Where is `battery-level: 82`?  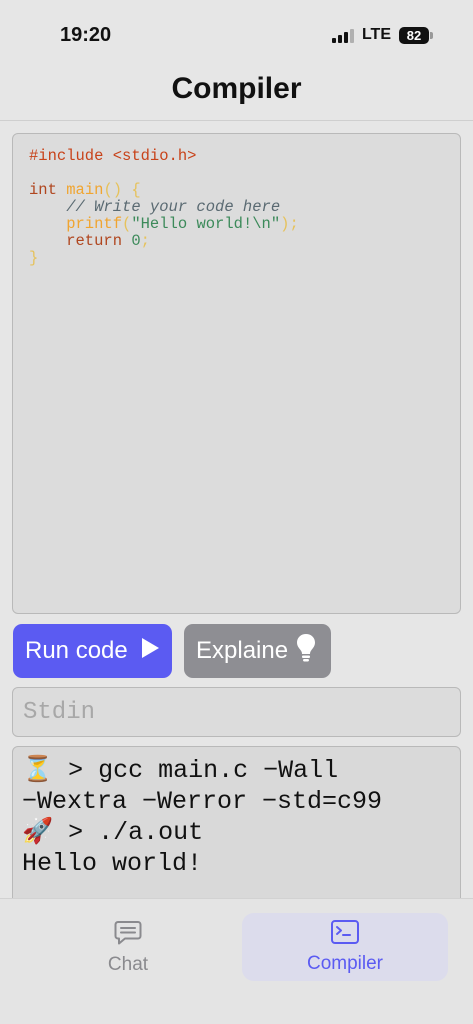 battery-level: 82 is located at coordinates (414, 35).